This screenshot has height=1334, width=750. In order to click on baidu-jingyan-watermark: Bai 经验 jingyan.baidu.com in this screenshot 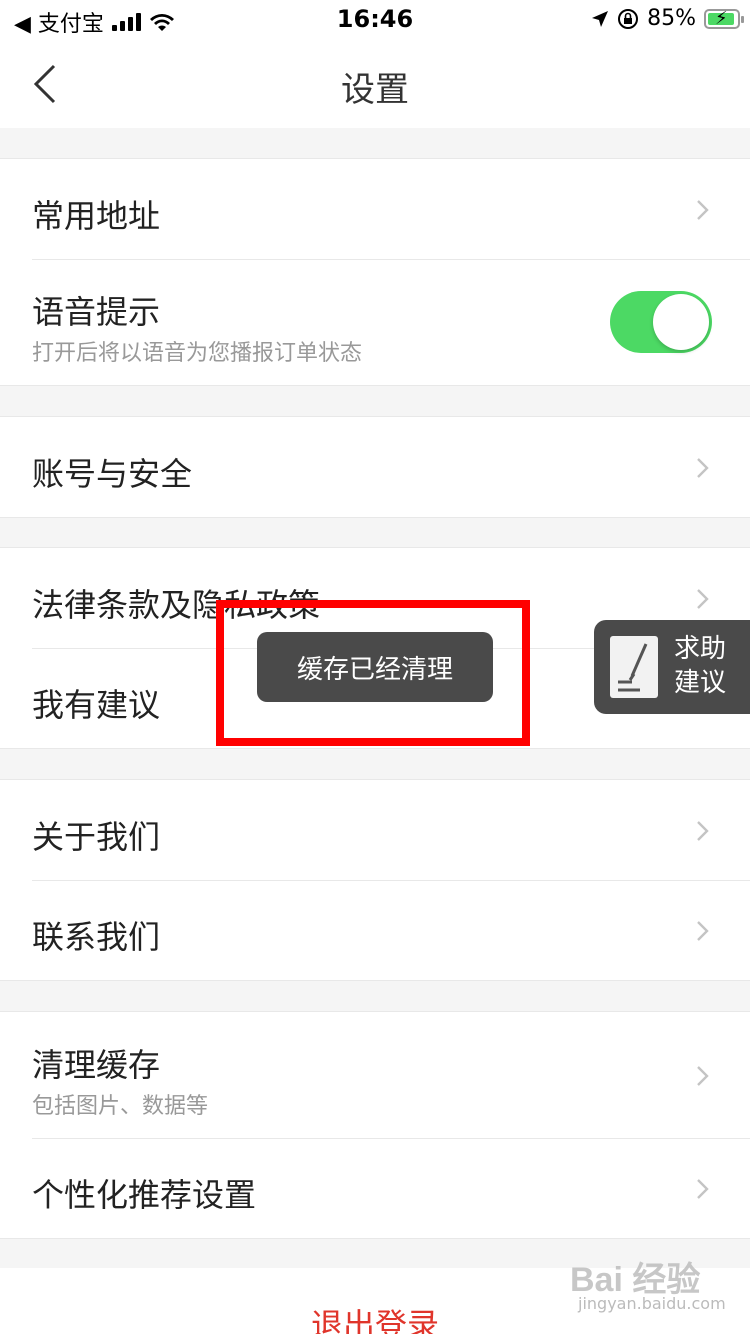, I will do `click(648, 1286)`.